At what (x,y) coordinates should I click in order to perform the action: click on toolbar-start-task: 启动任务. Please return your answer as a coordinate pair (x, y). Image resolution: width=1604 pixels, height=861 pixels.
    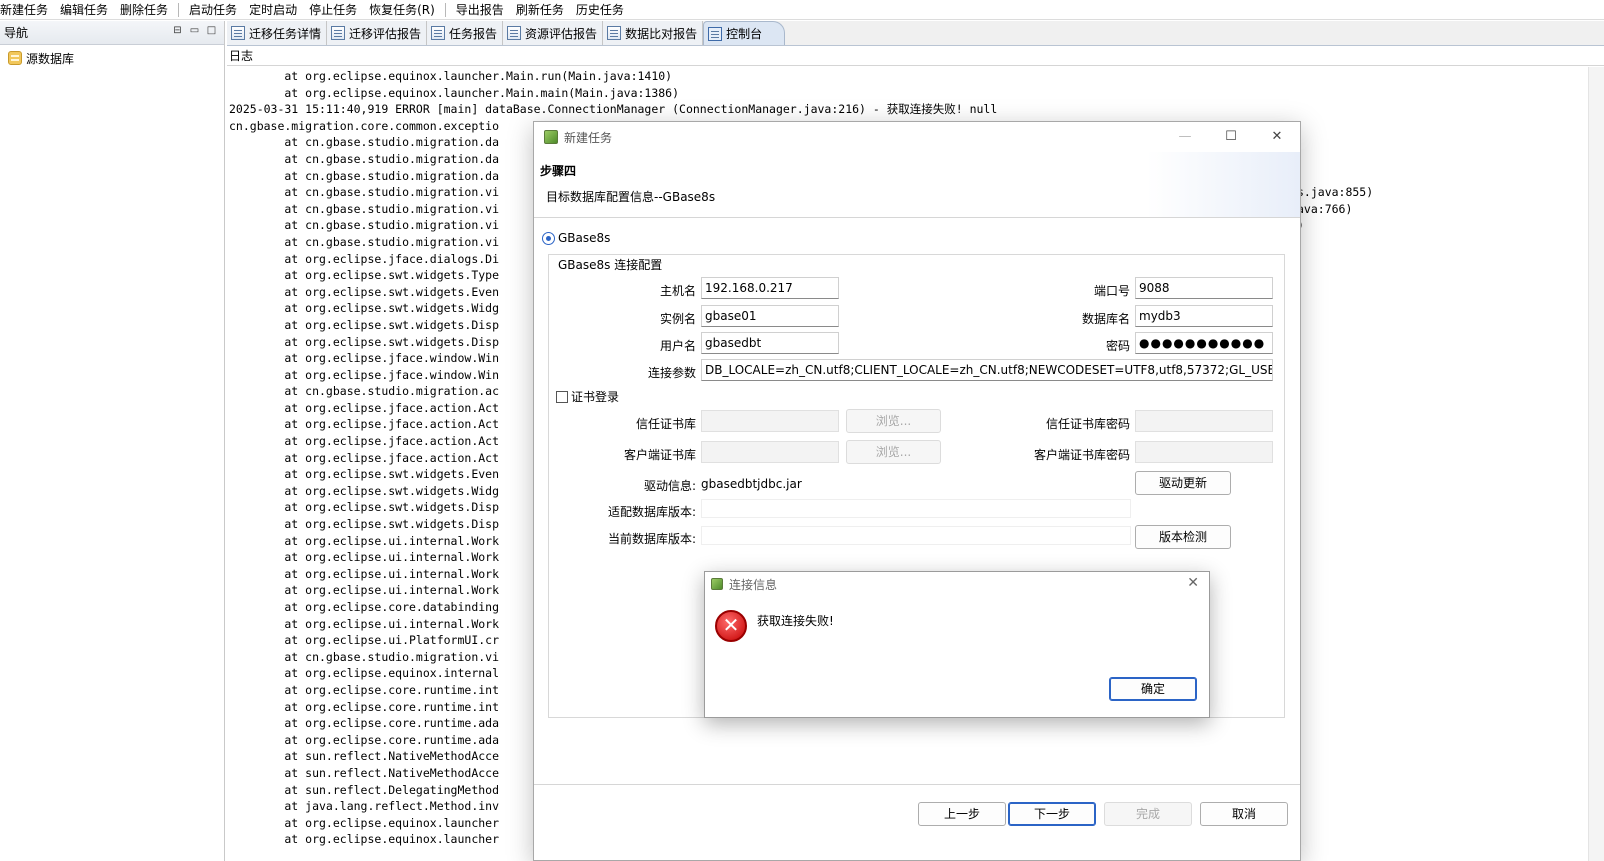
    Looking at the image, I should click on (213, 10).